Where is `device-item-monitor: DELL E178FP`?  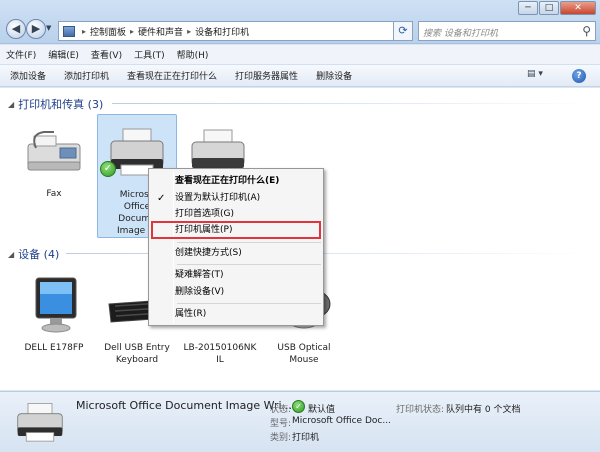
device-item-monitor: DELL E178FP is located at coordinates (54, 313).